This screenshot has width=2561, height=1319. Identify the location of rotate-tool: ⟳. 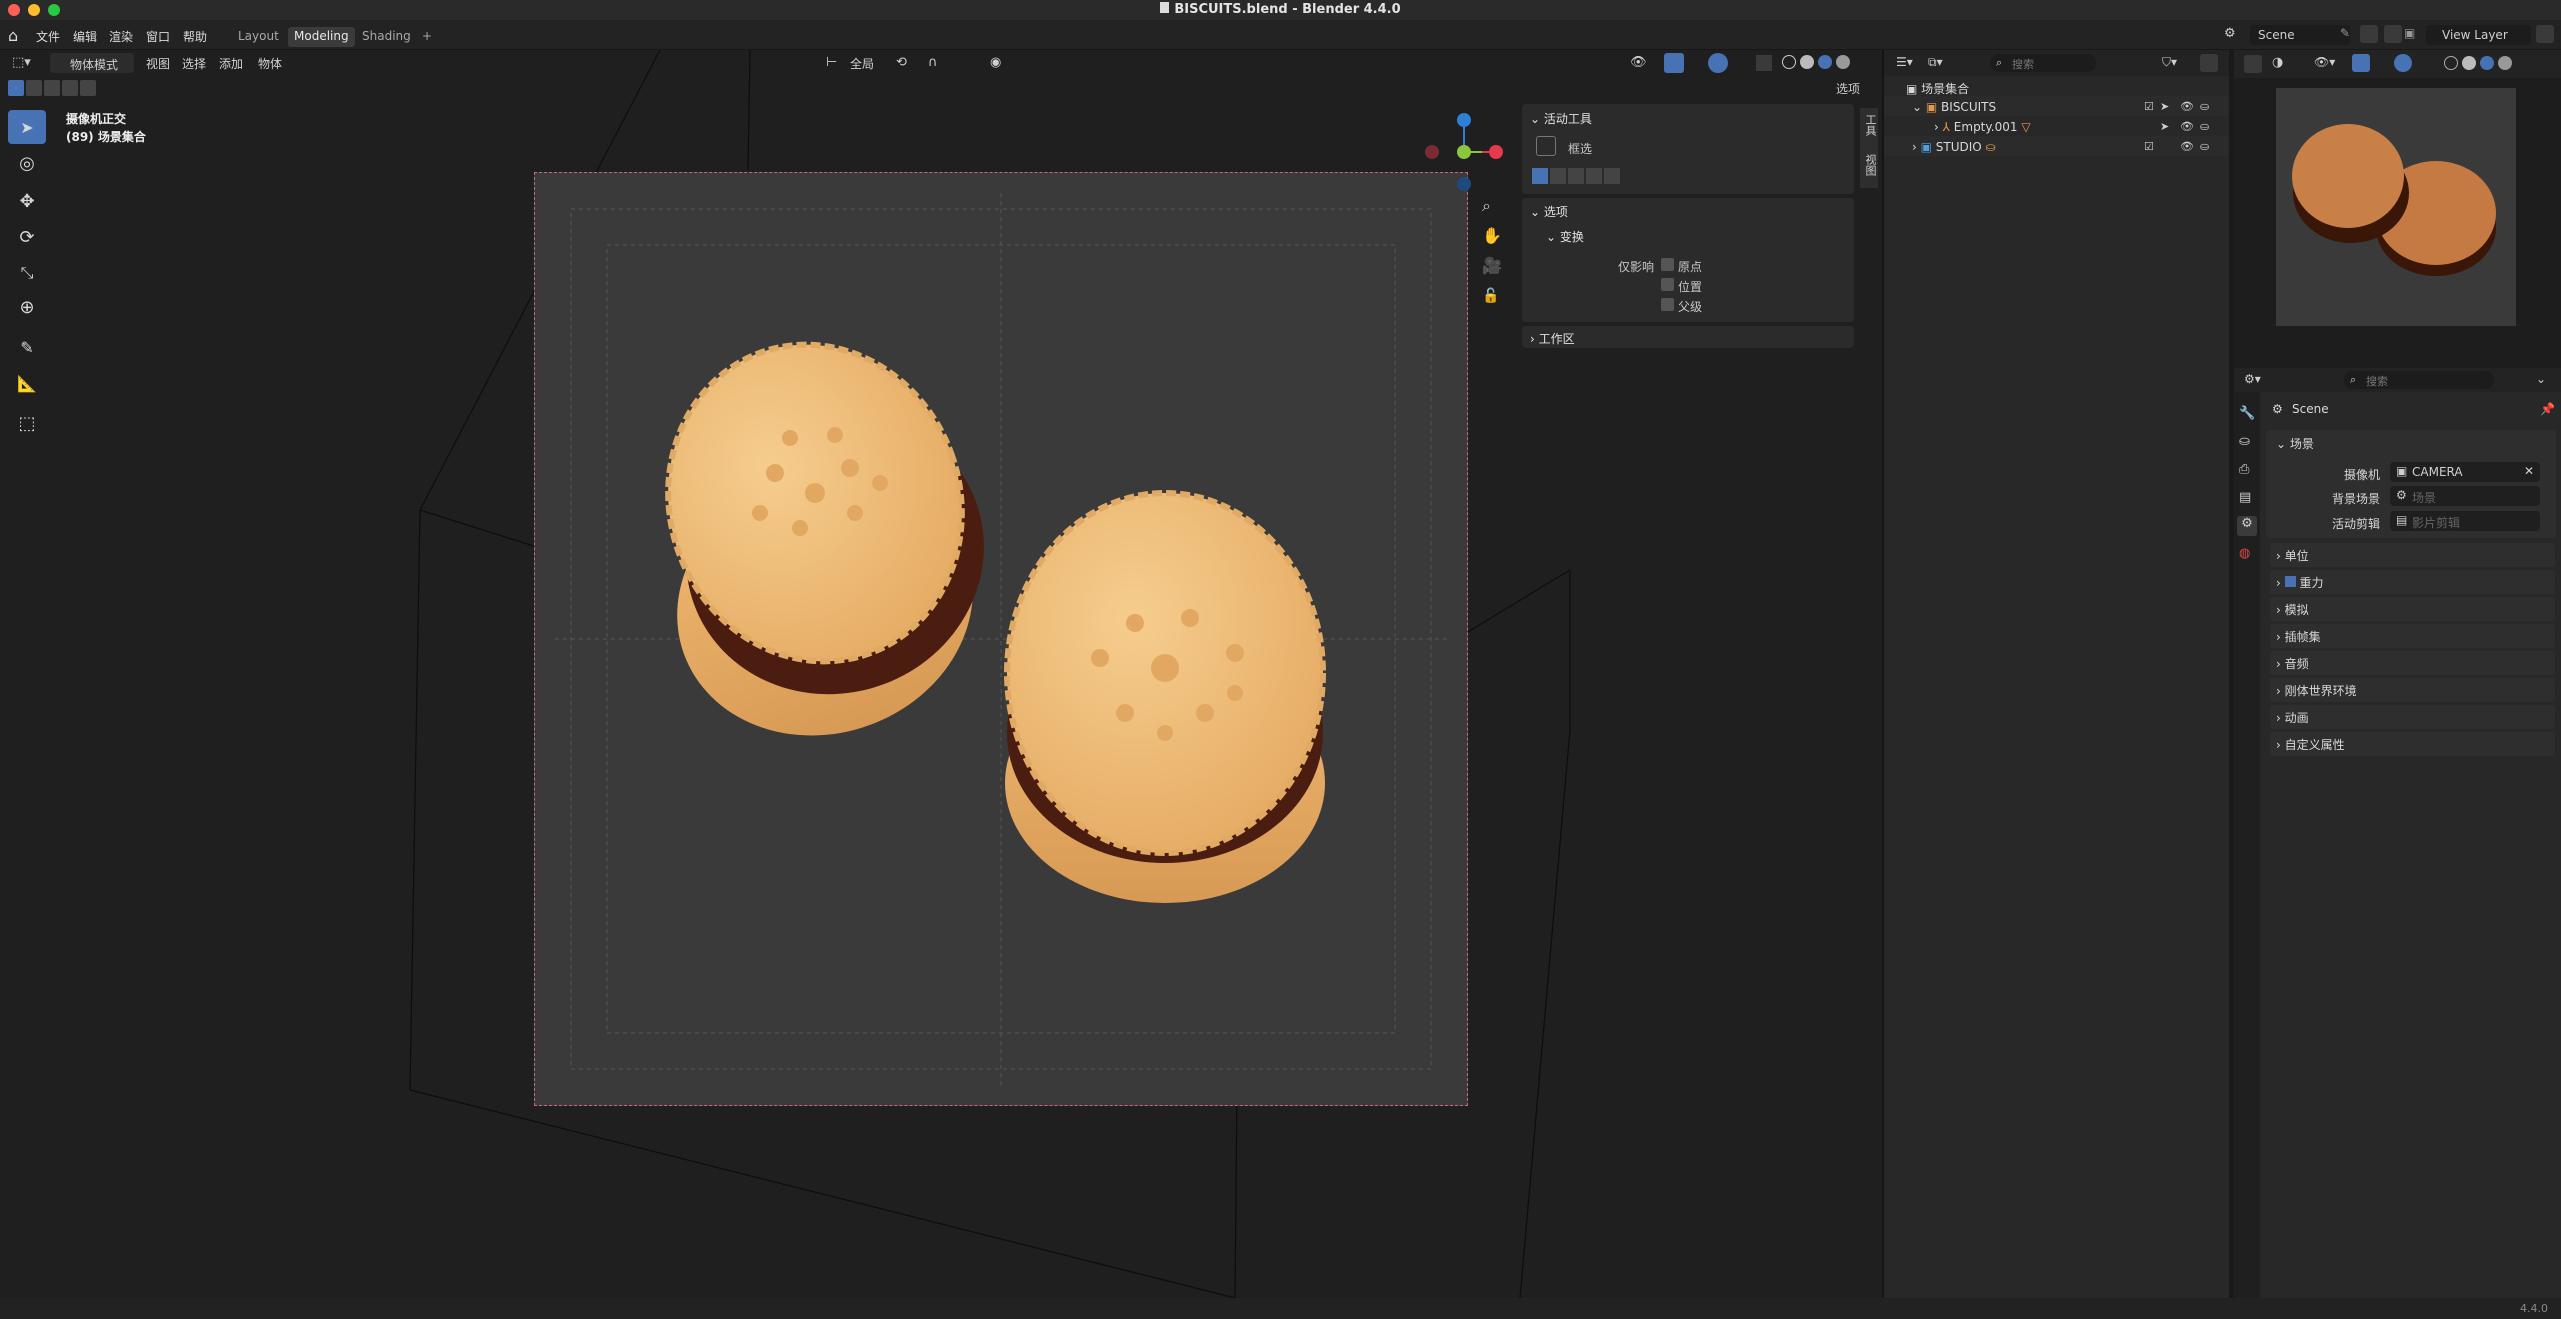
(27, 237).